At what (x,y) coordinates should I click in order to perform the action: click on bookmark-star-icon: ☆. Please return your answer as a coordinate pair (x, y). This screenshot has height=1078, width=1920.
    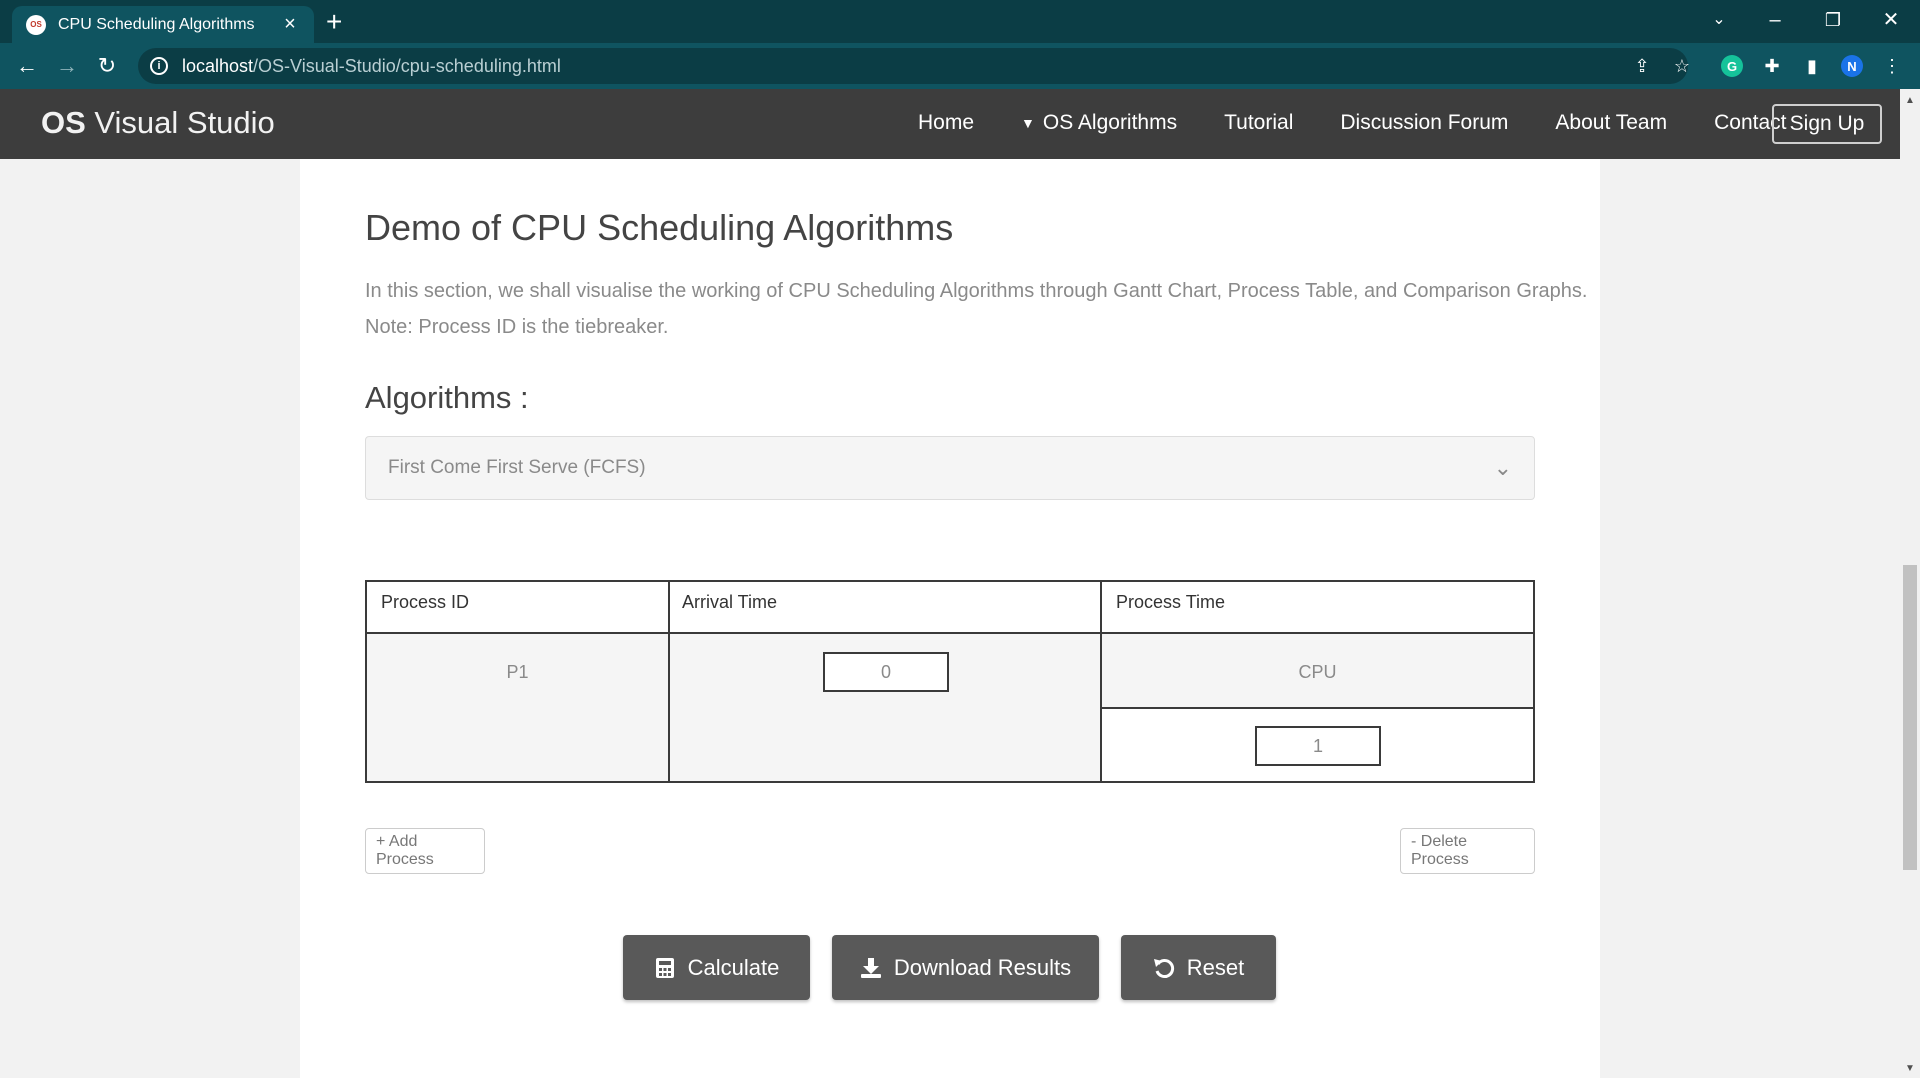
    Looking at the image, I should click on (1682, 66).